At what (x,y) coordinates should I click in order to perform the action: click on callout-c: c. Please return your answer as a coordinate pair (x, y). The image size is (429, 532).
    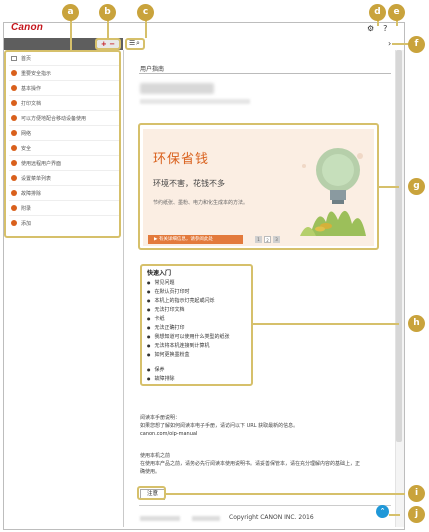
    Looking at the image, I should click on (145, 12).